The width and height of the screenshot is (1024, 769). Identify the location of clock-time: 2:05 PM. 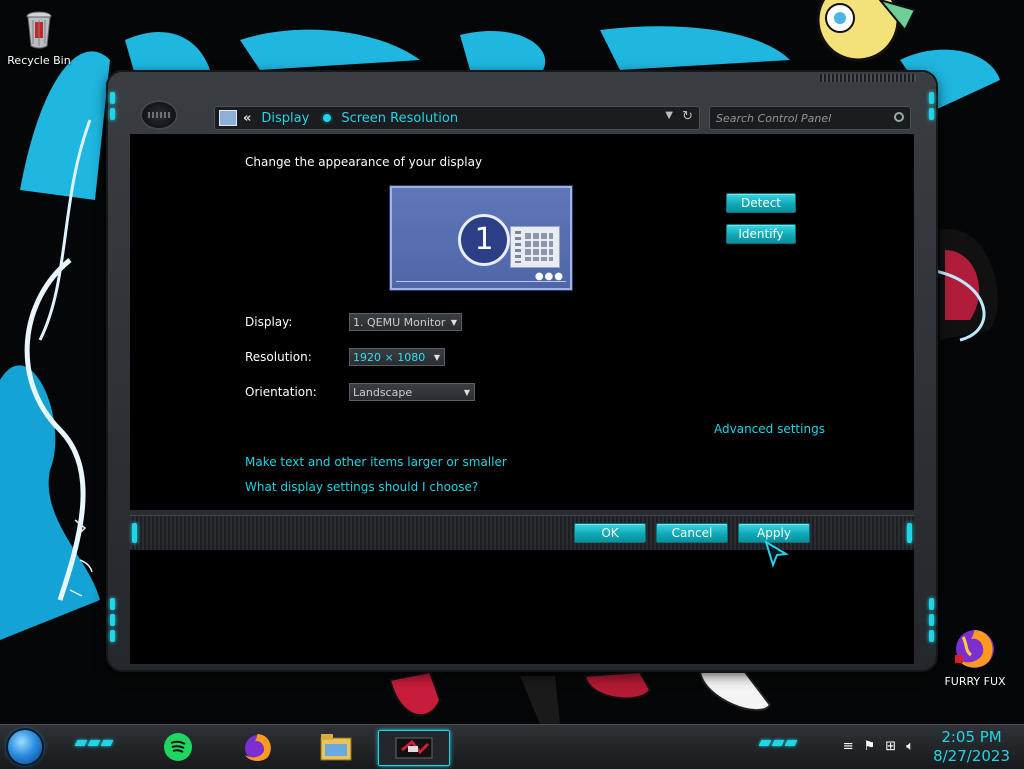
(971, 737).